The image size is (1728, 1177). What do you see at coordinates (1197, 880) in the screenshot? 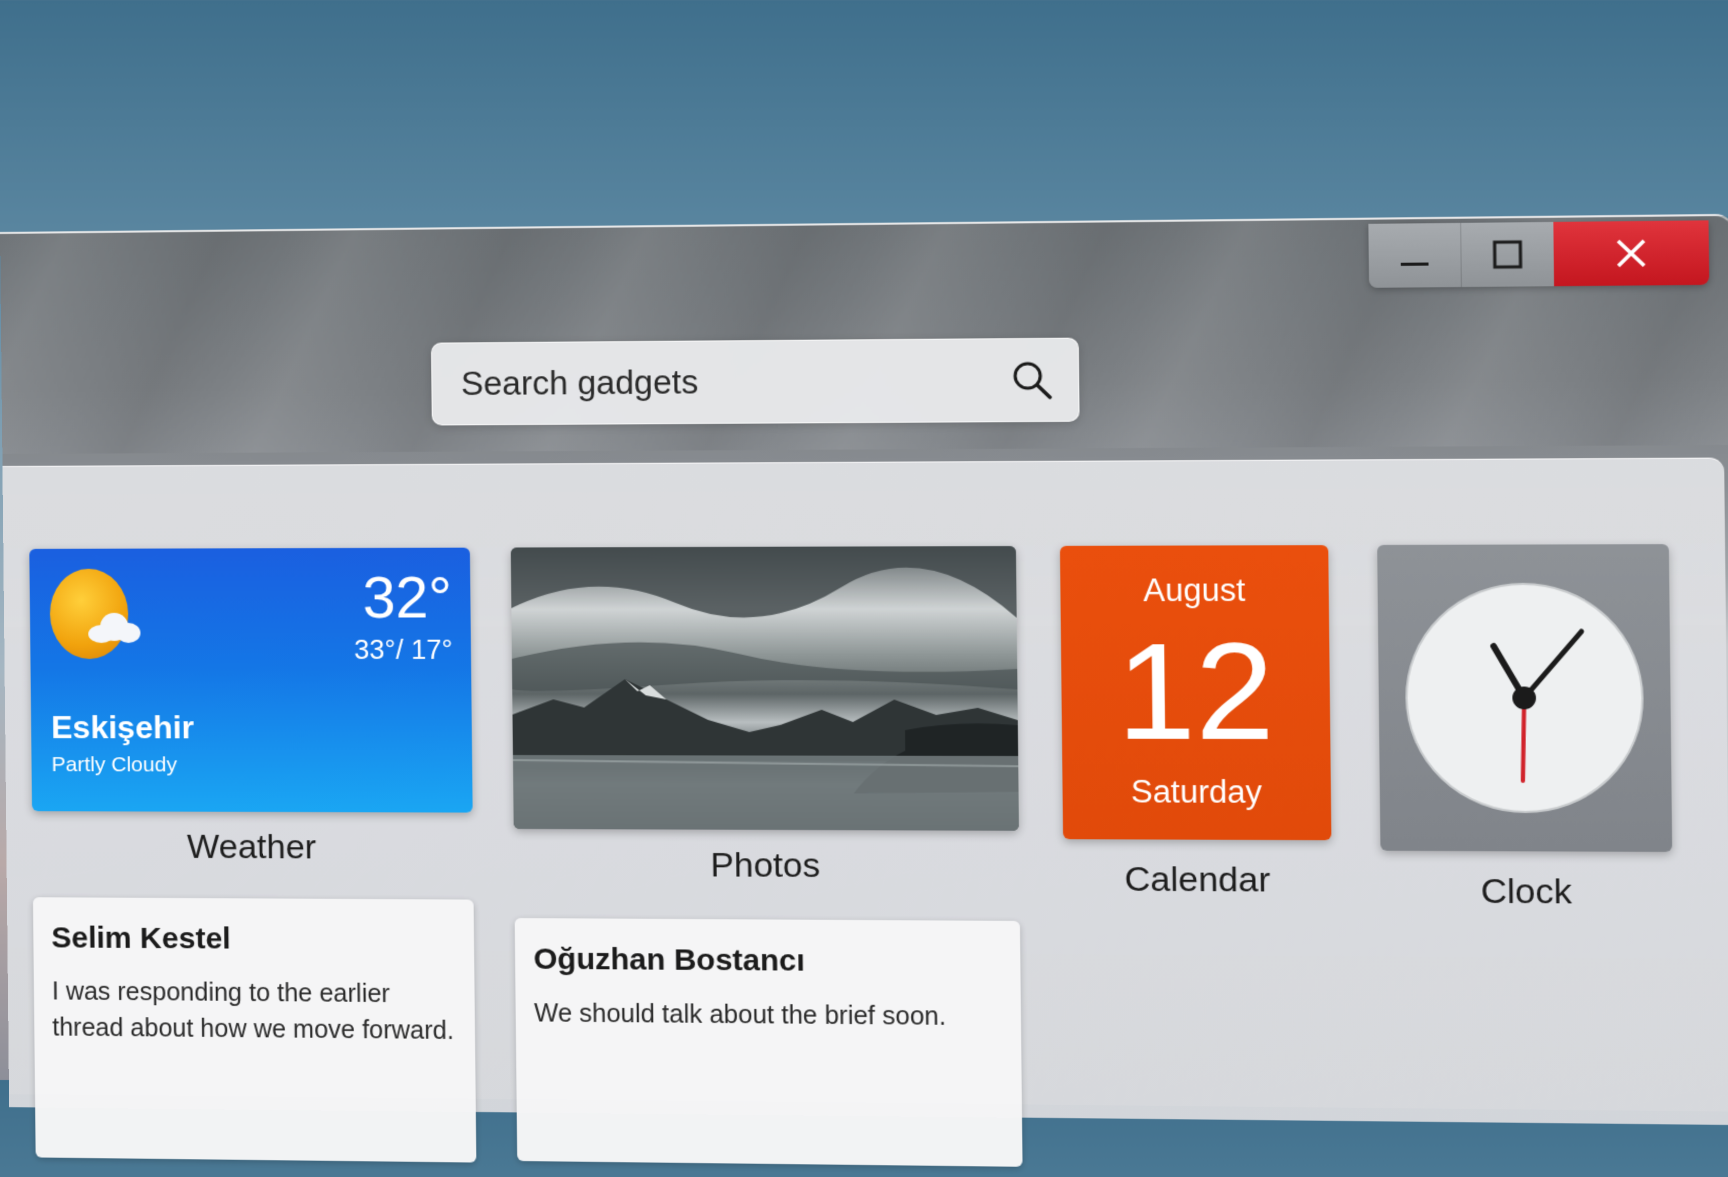
I see `calendar-caption: Calendar` at bounding box center [1197, 880].